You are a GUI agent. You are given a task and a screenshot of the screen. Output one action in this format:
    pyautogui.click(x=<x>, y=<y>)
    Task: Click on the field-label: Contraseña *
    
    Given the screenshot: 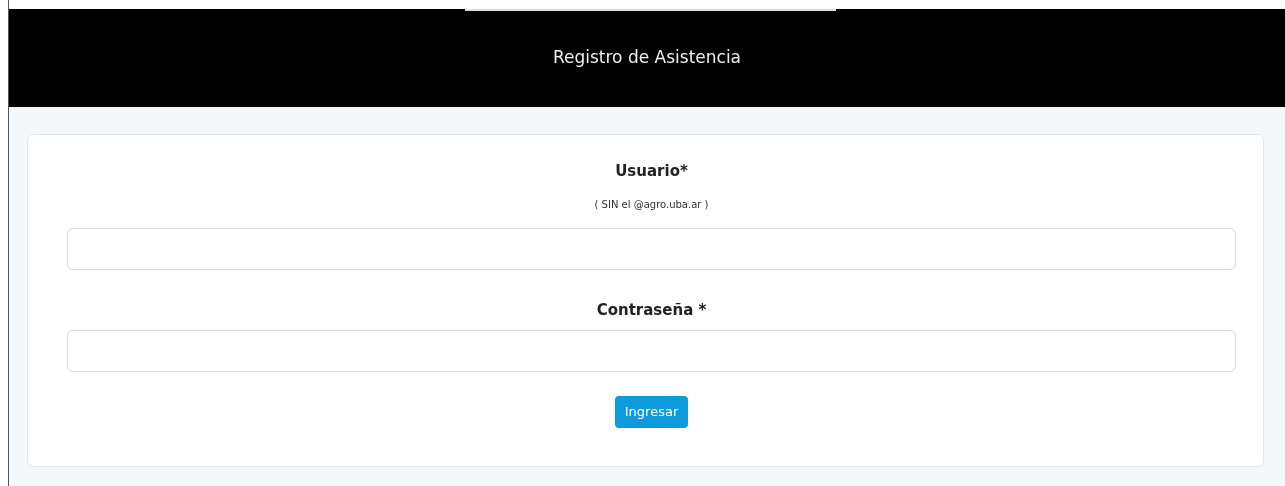 What is the action you would take?
    pyautogui.click(x=651, y=310)
    